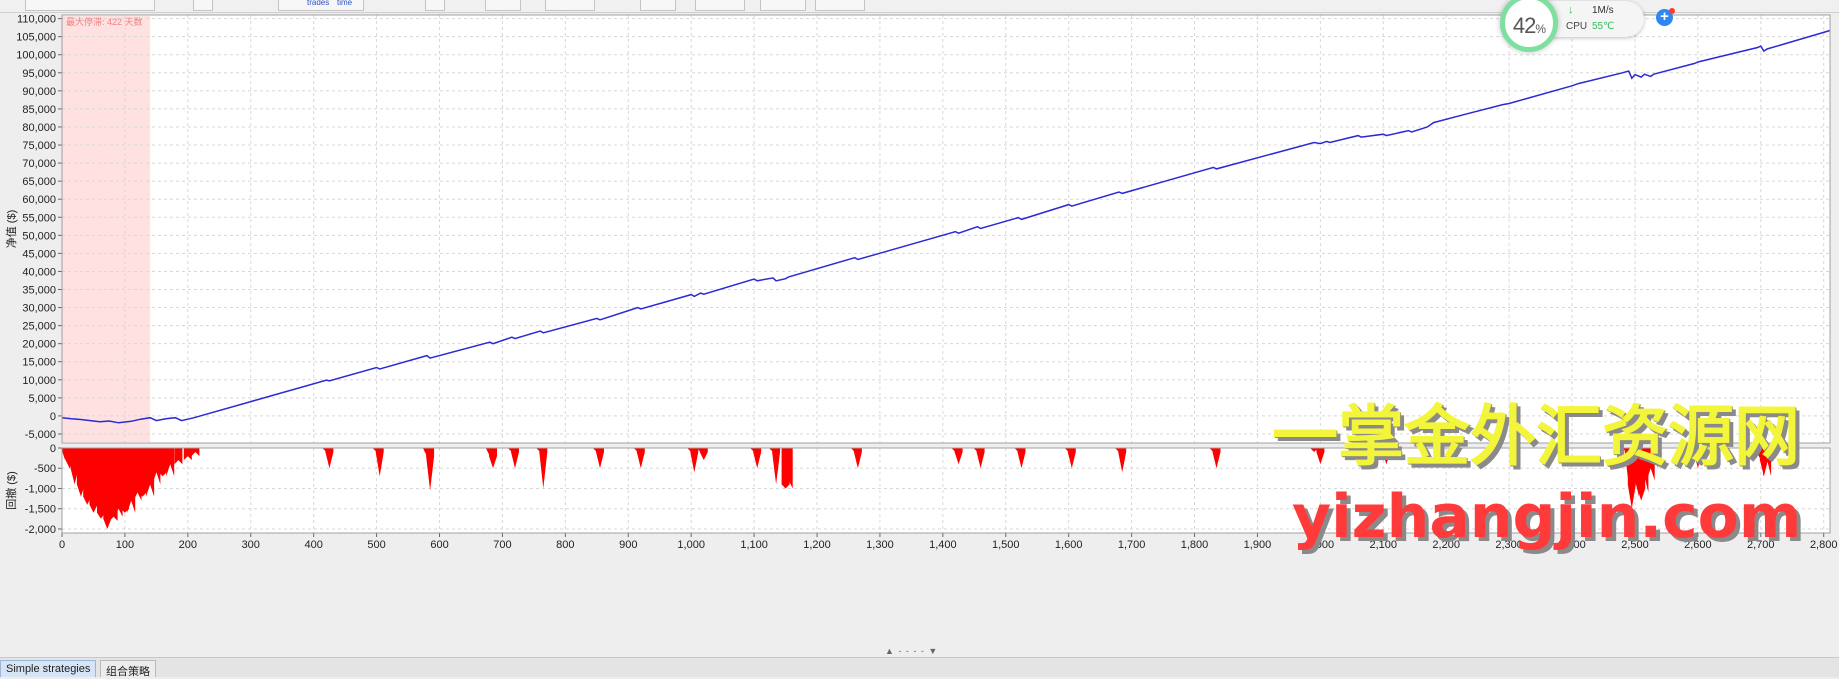  What do you see at coordinates (1603, 26) in the screenshot?
I see `cpu-temp: 55℃` at bounding box center [1603, 26].